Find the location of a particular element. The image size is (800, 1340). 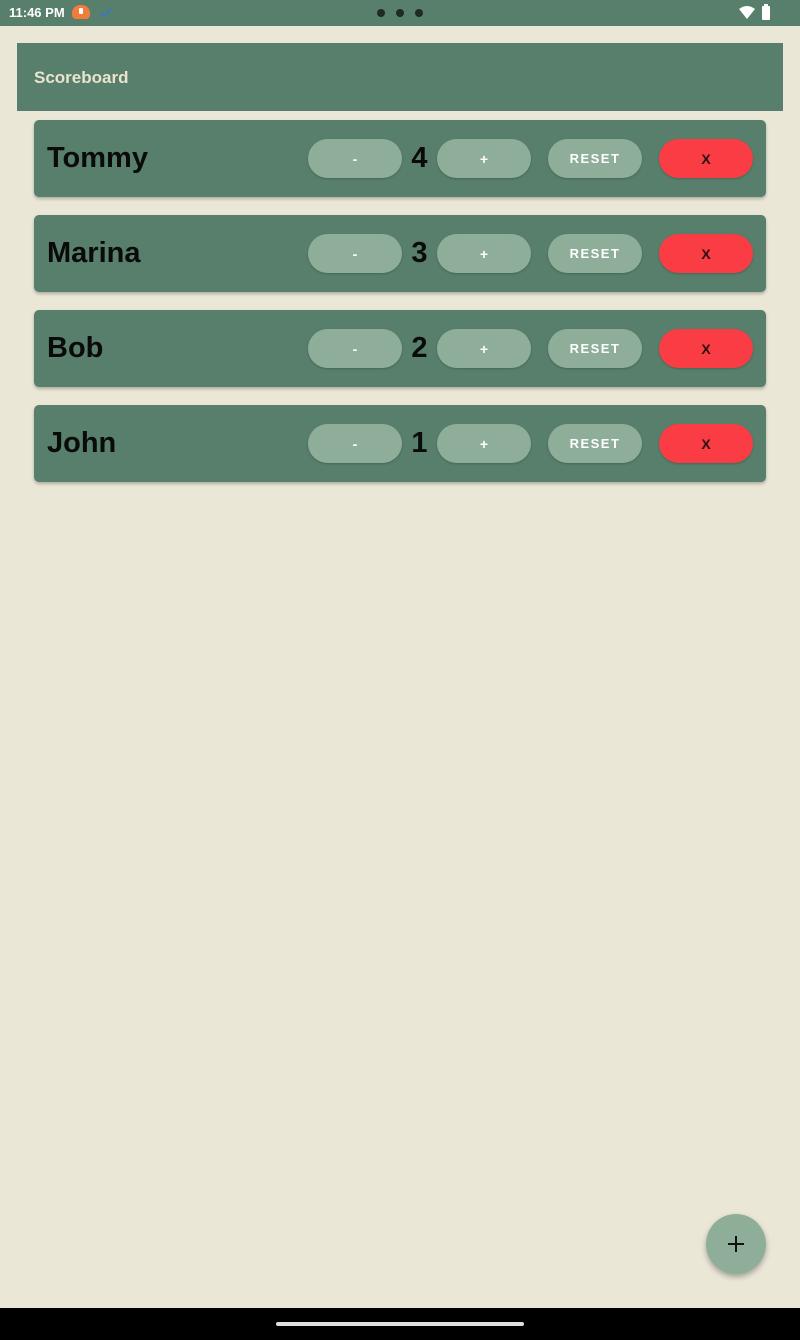

home-handle is located at coordinates (400, 1324).